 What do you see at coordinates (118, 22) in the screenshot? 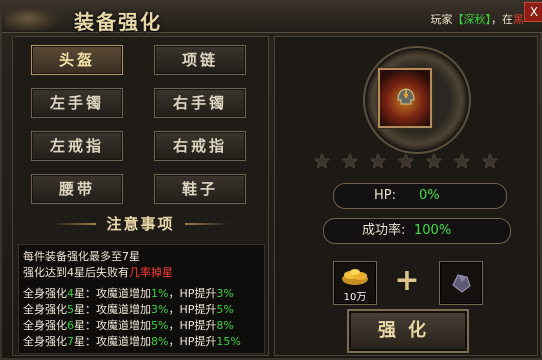
I see `window-title: 装备强化` at bounding box center [118, 22].